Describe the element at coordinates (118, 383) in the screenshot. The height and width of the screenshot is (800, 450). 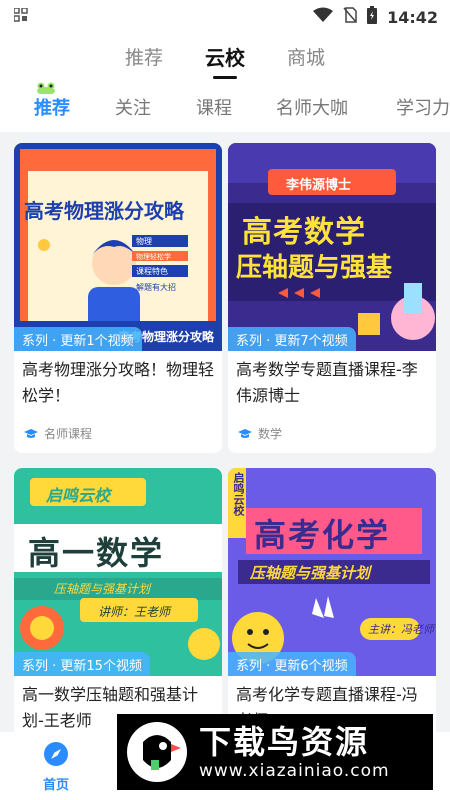
I see `course-title: 高考物理涨分攻略！物理轻松学！` at that location.